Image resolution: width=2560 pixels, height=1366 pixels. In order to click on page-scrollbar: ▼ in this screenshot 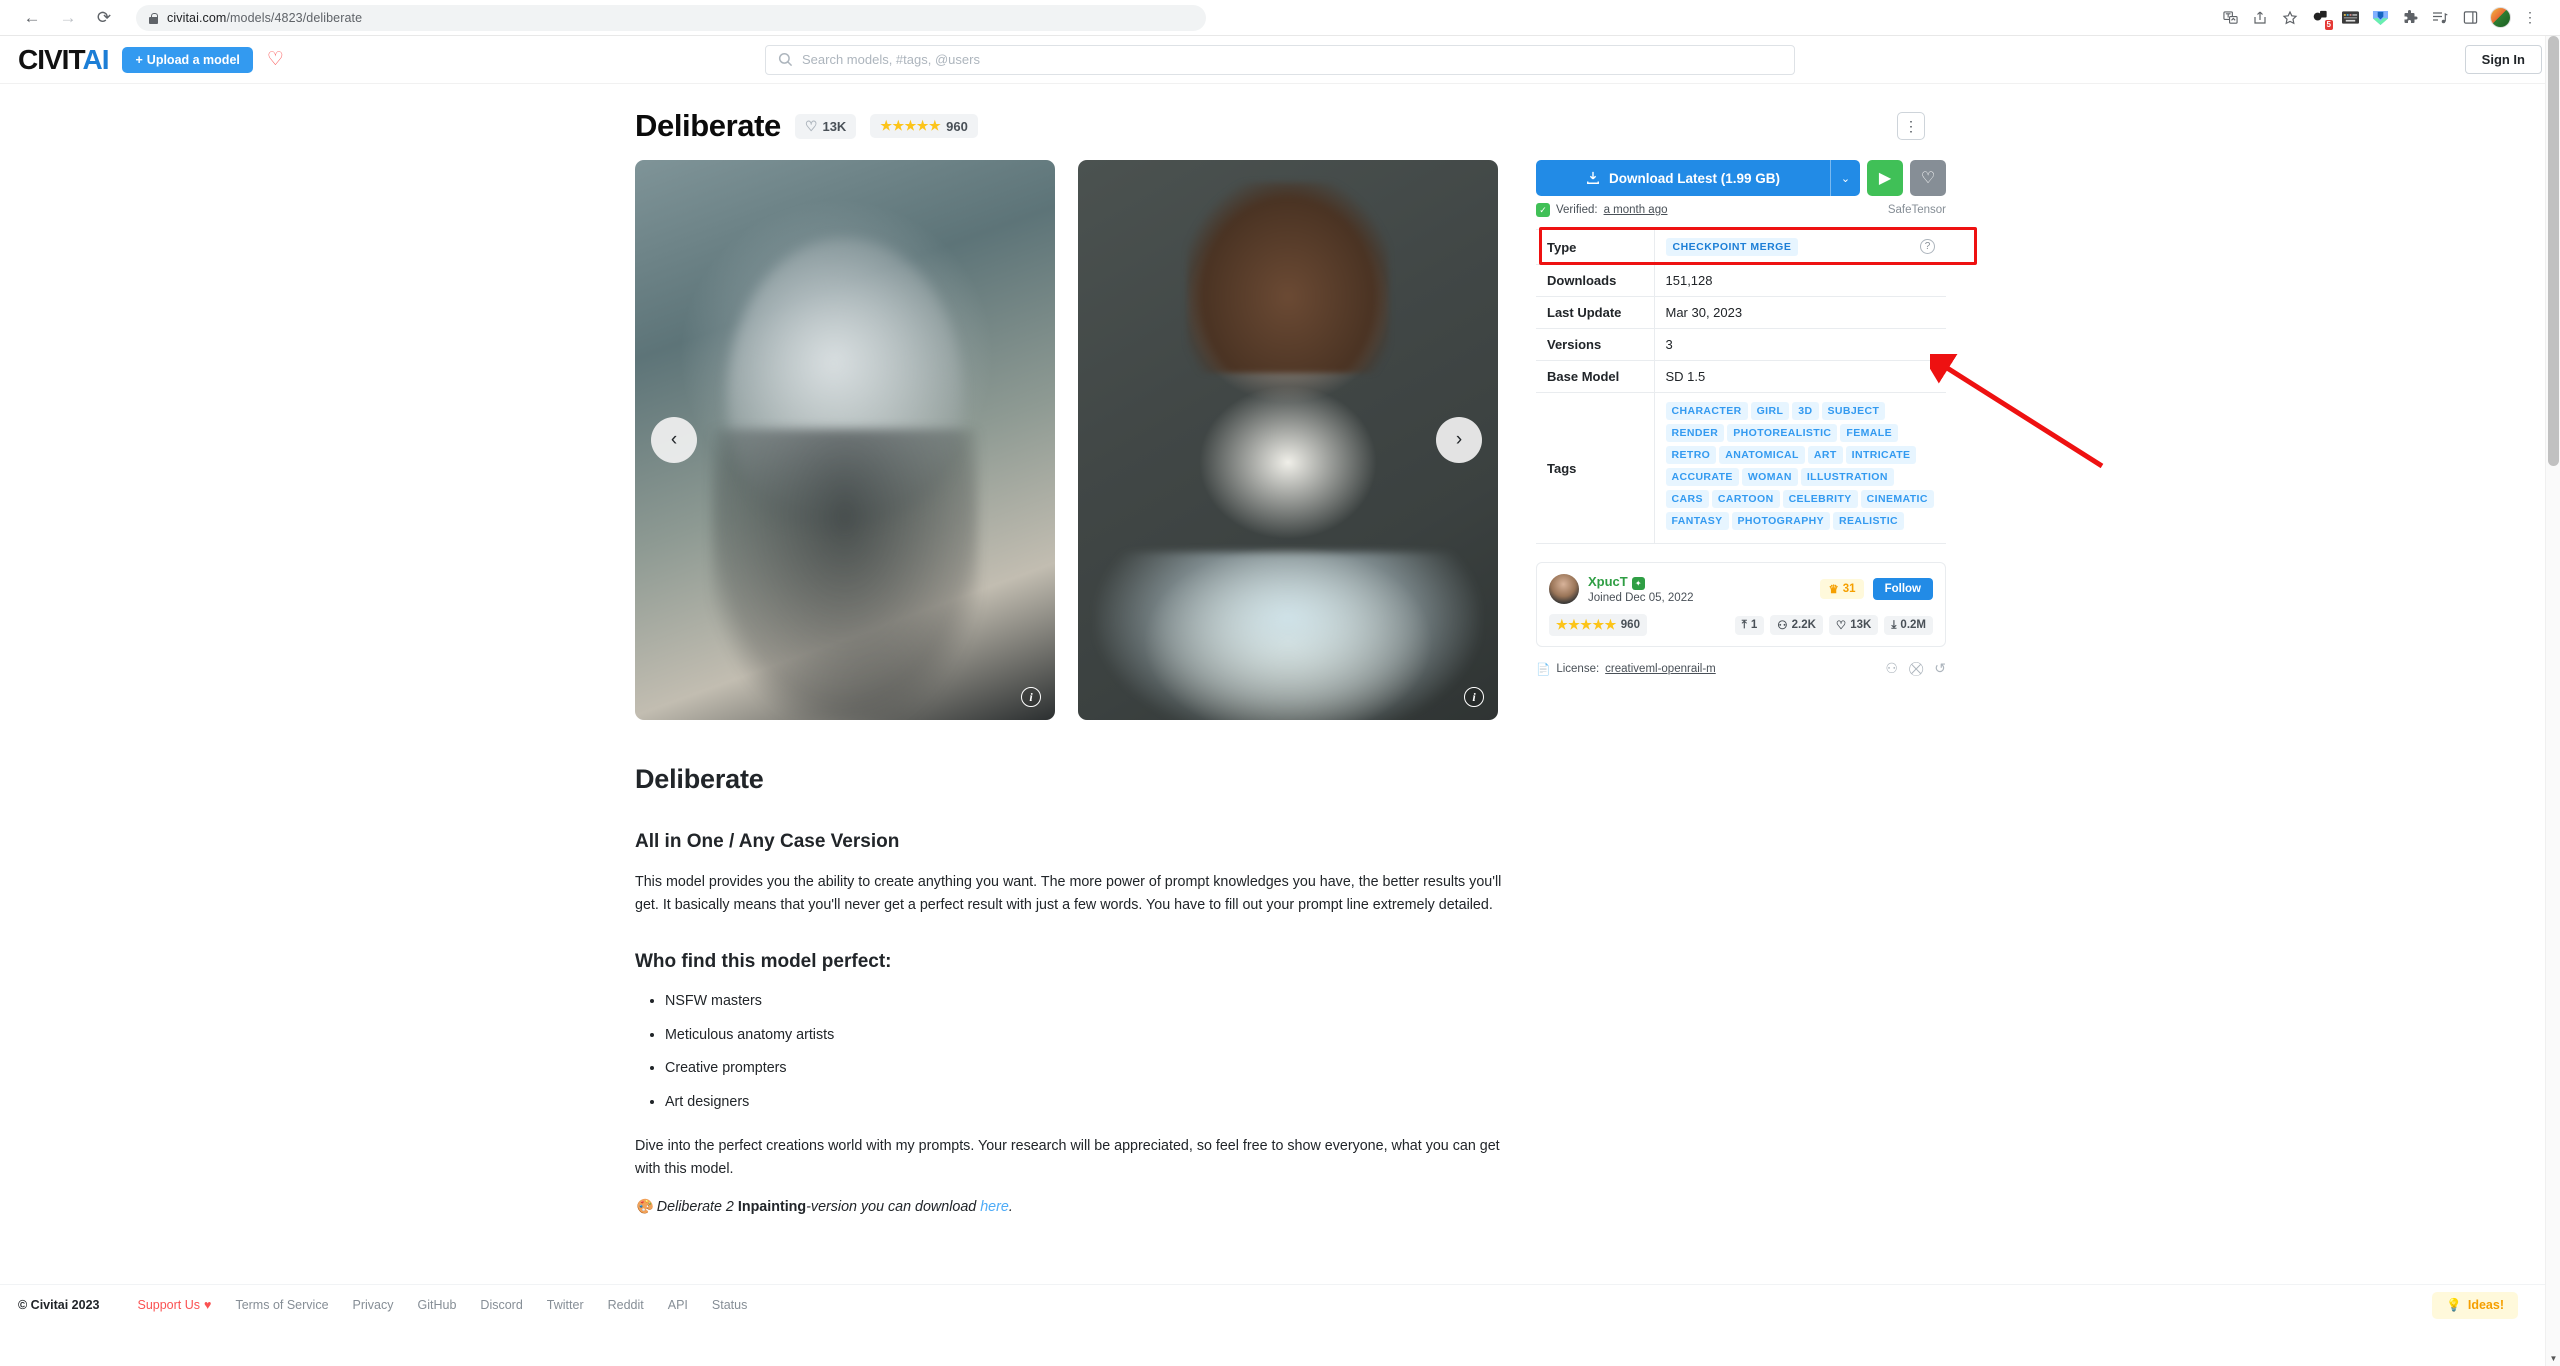, I will do `click(2552, 701)`.